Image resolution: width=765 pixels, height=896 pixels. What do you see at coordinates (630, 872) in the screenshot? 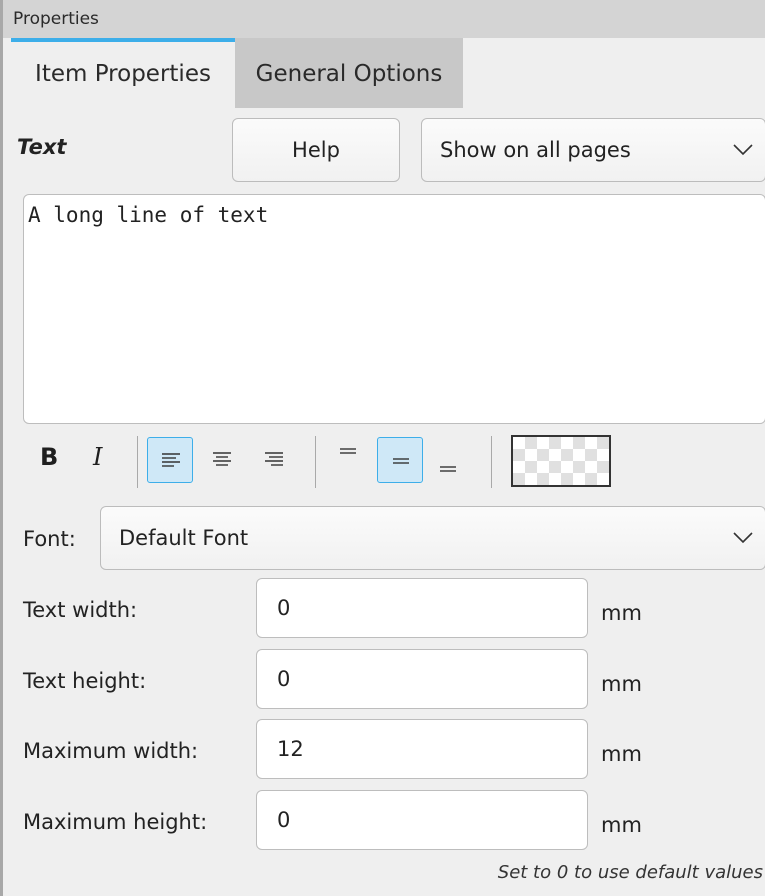
I see `default-values-hint: Set to 0 to use default values` at bounding box center [630, 872].